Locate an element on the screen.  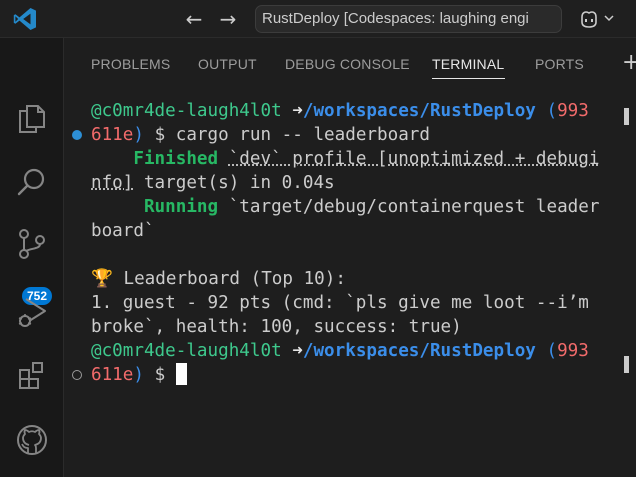
leaderboard-header: 🏆 Leaderboard (Top 10): is located at coordinates (218, 279).